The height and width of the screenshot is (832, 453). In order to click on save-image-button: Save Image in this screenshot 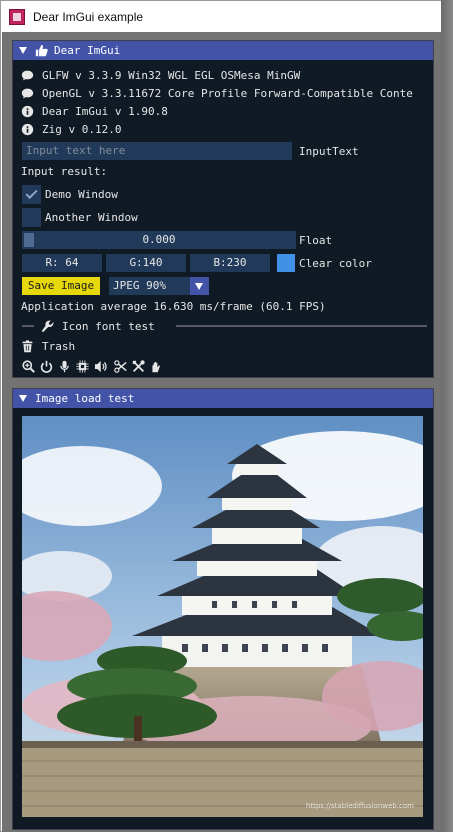, I will do `click(61, 286)`.